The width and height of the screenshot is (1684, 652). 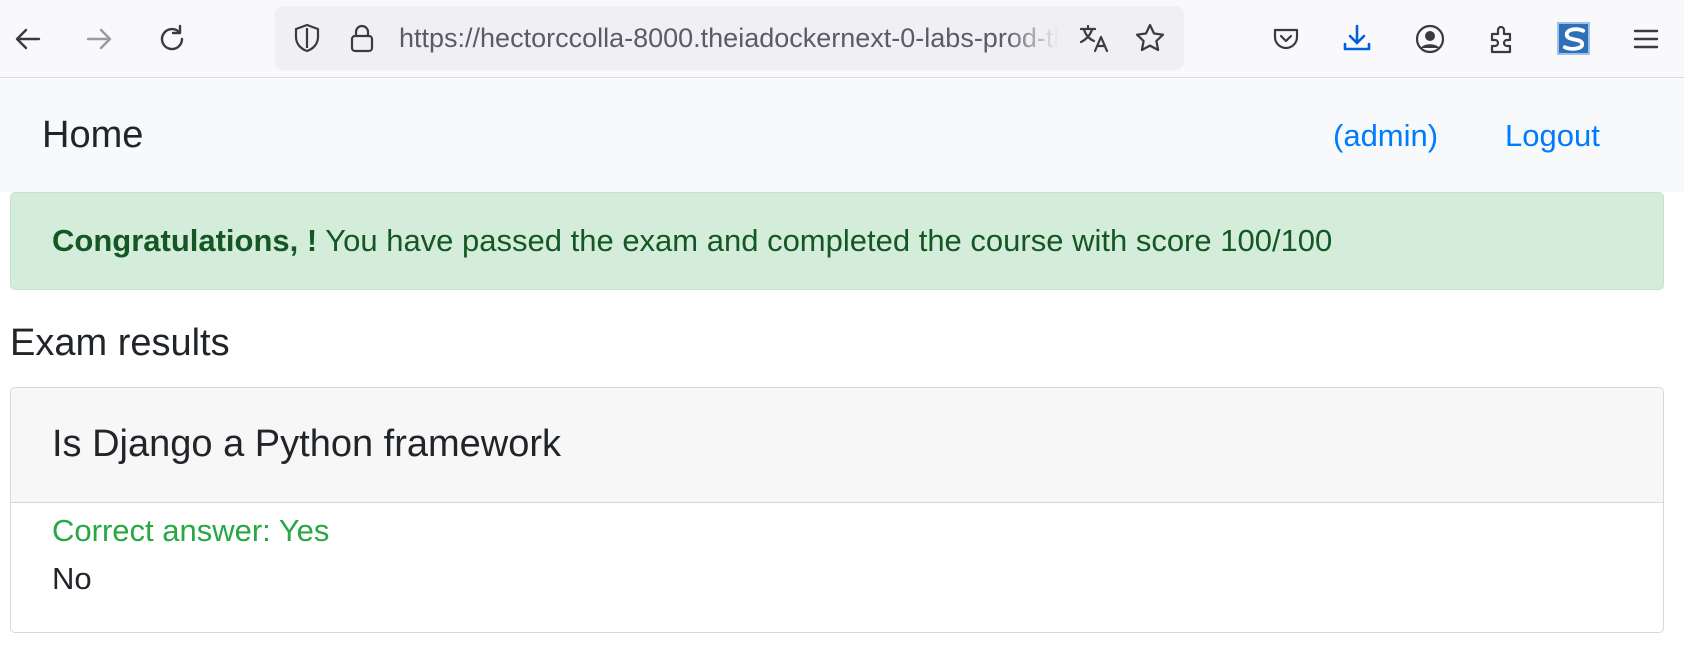 I want to click on download-icon, so click(x=1357, y=39).